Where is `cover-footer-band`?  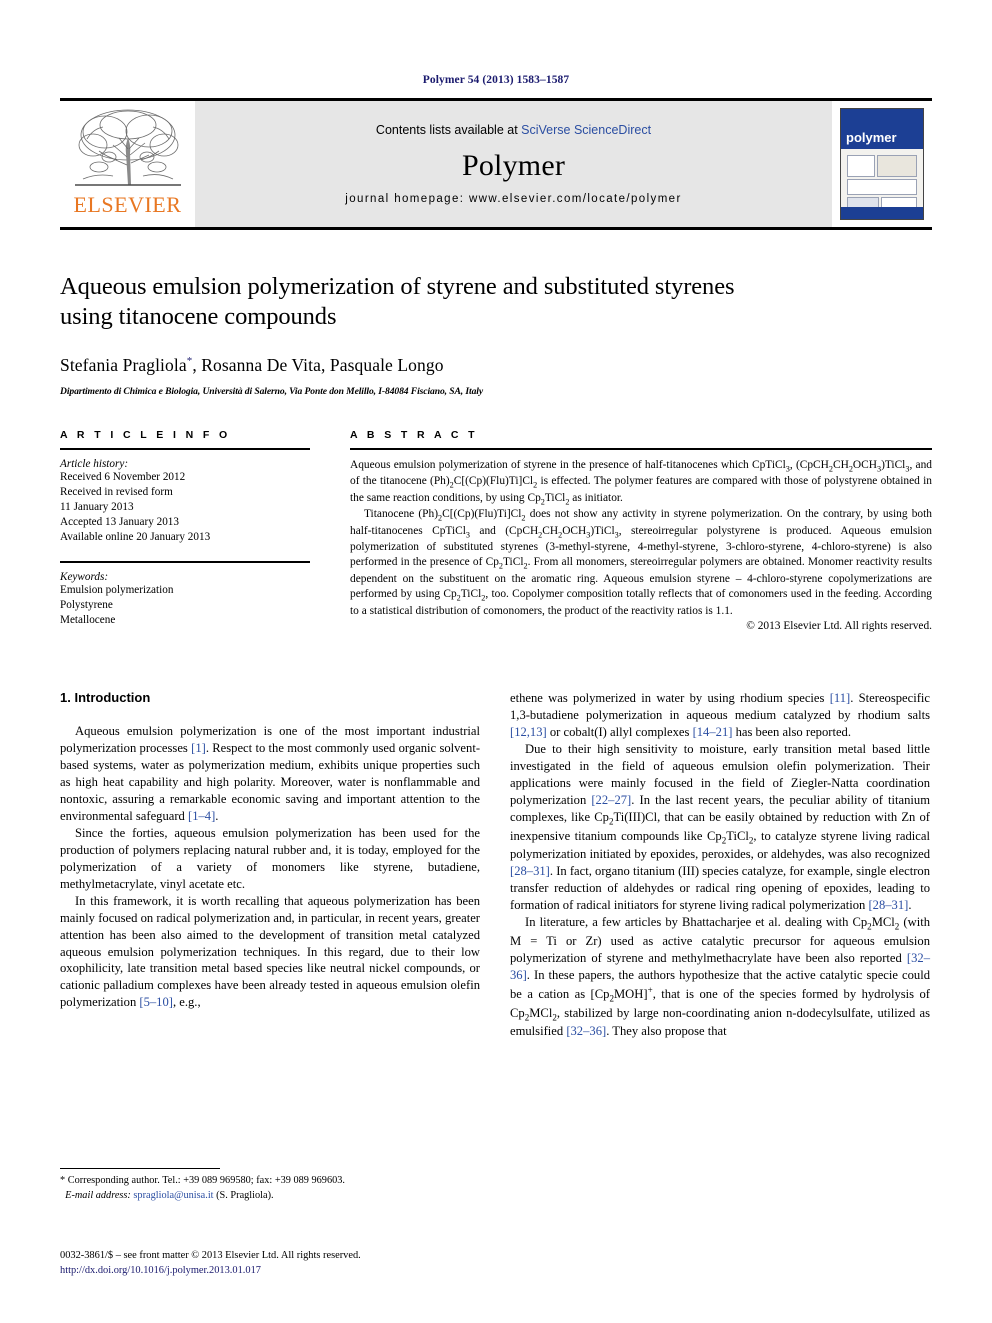
cover-footer-band is located at coordinates (882, 213).